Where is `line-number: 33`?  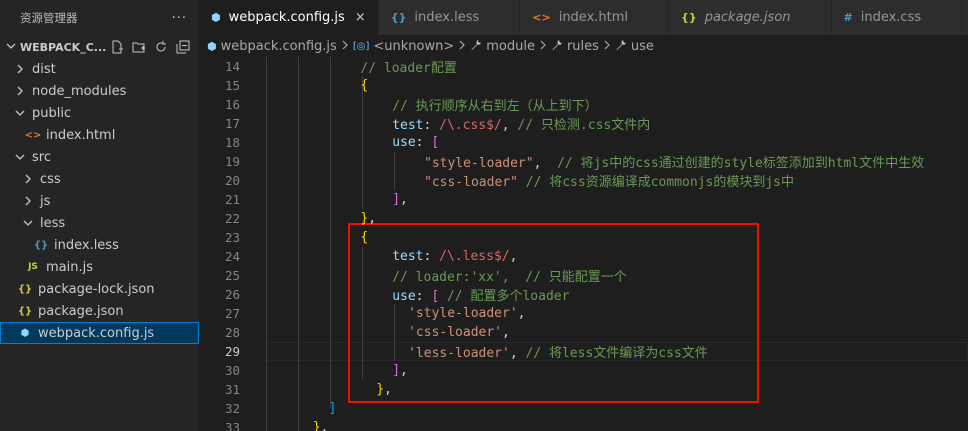
line-number: 33 is located at coordinates (232, 425).